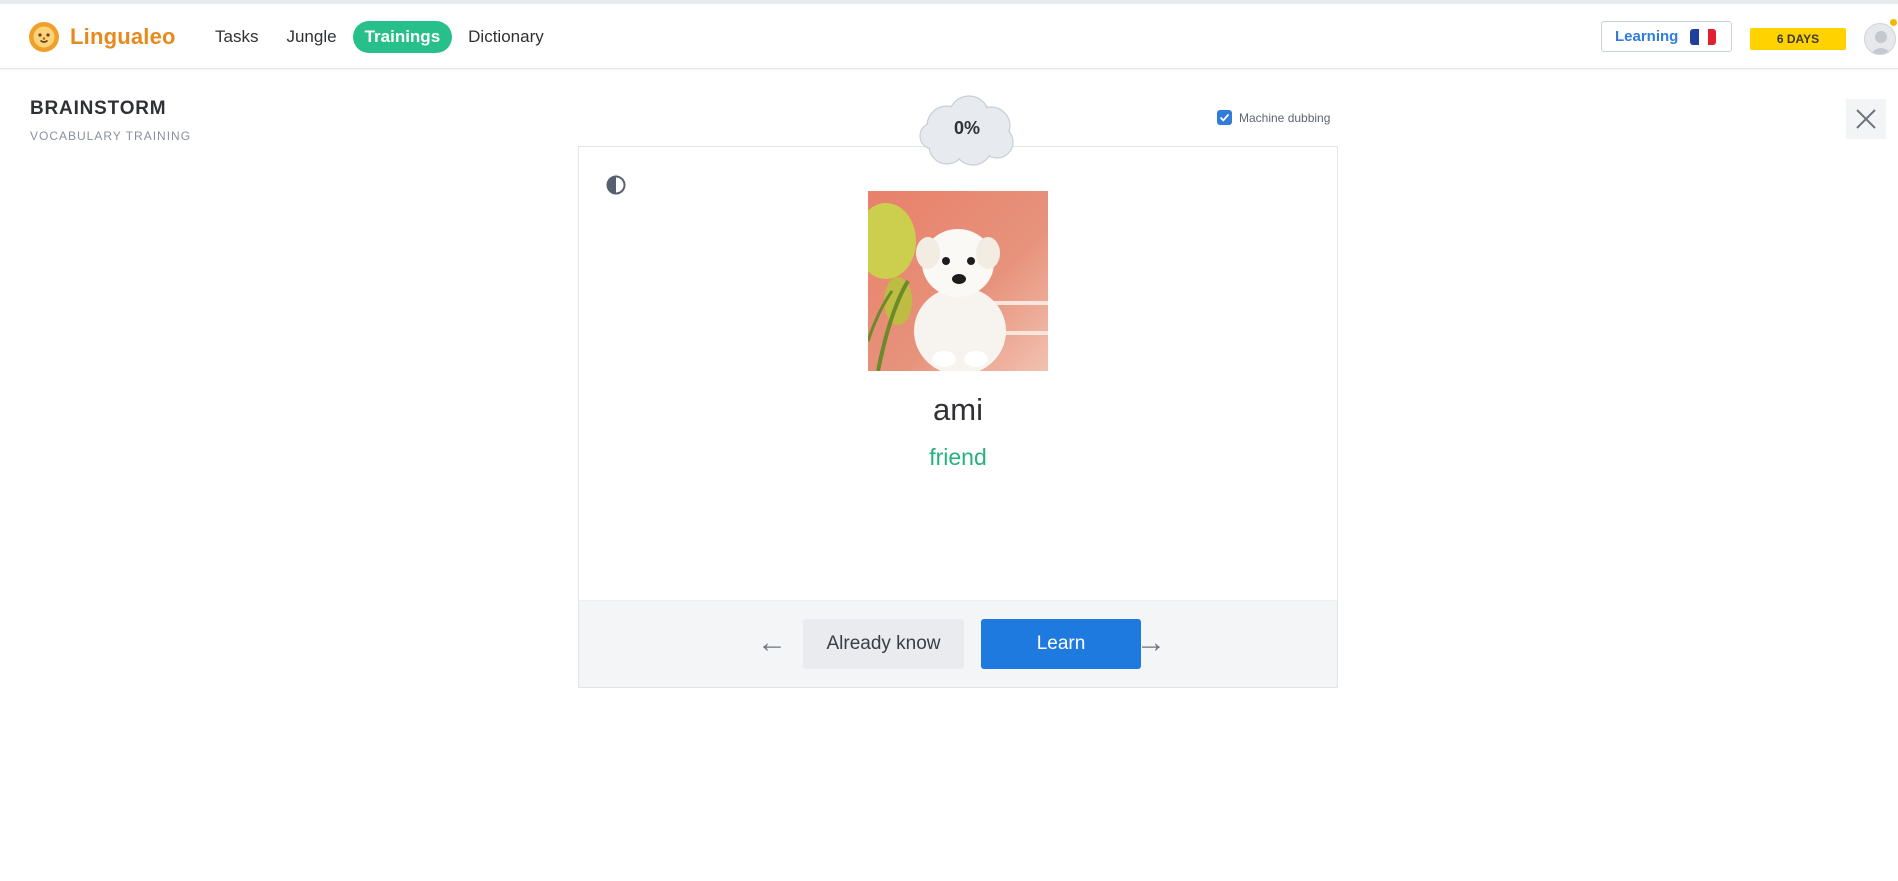 The image size is (1898, 881). What do you see at coordinates (1061, 644) in the screenshot?
I see `learn-button: Learn` at bounding box center [1061, 644].